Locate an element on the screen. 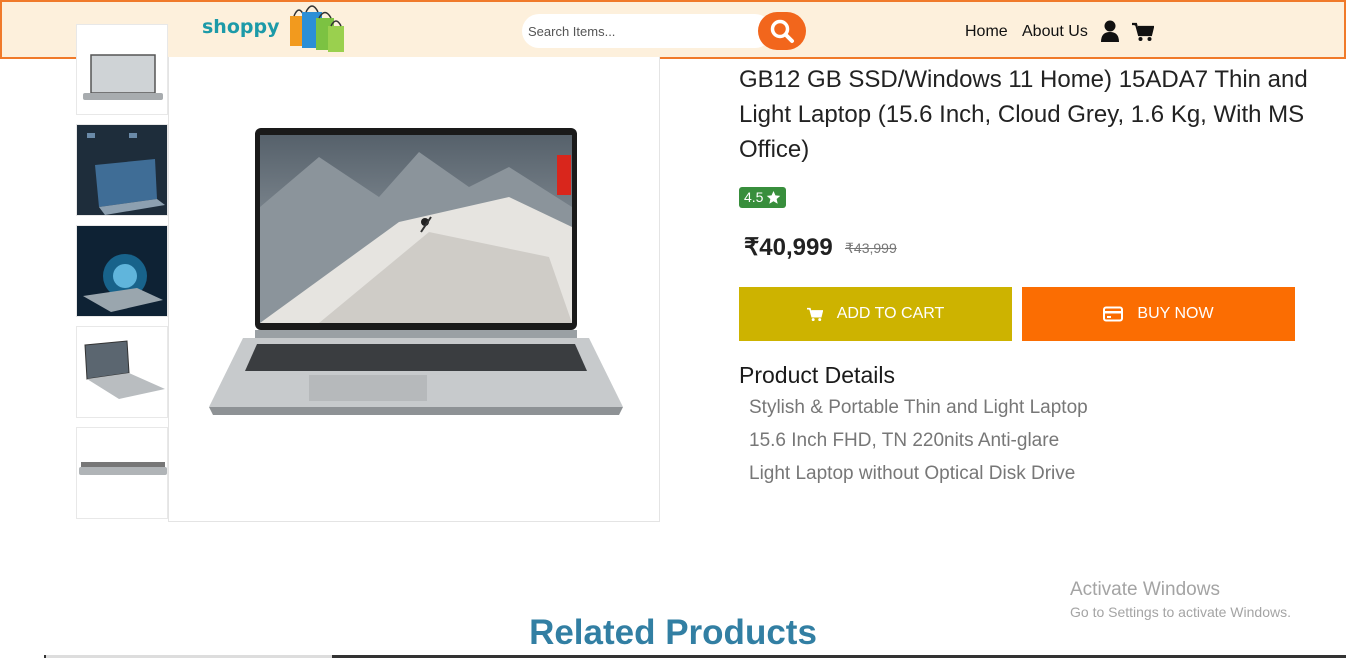 Image resolution: width=1346 pixels, height=658 pixels. star-icon is located at coordinates (774, 197).